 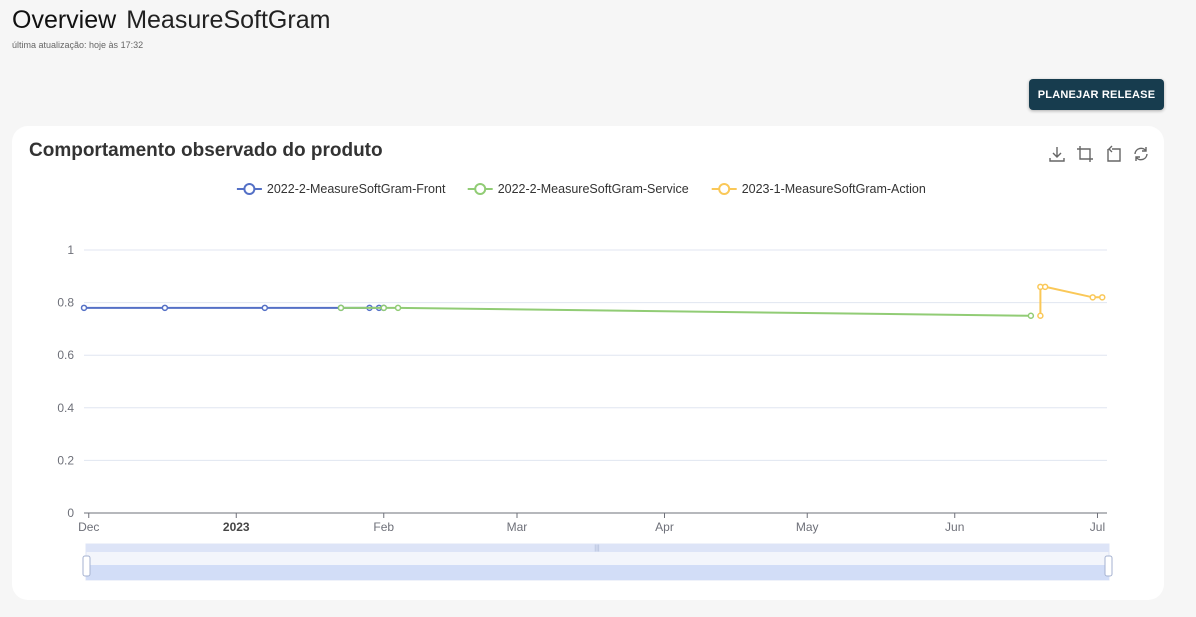 I want to click on x-tick-label: 2023, so click(x=236, y=527).